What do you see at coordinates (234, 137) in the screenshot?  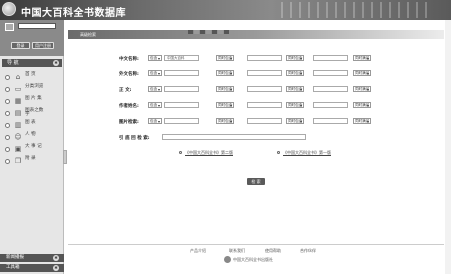 I see `range-search-input` at bounding box center [234, 137].